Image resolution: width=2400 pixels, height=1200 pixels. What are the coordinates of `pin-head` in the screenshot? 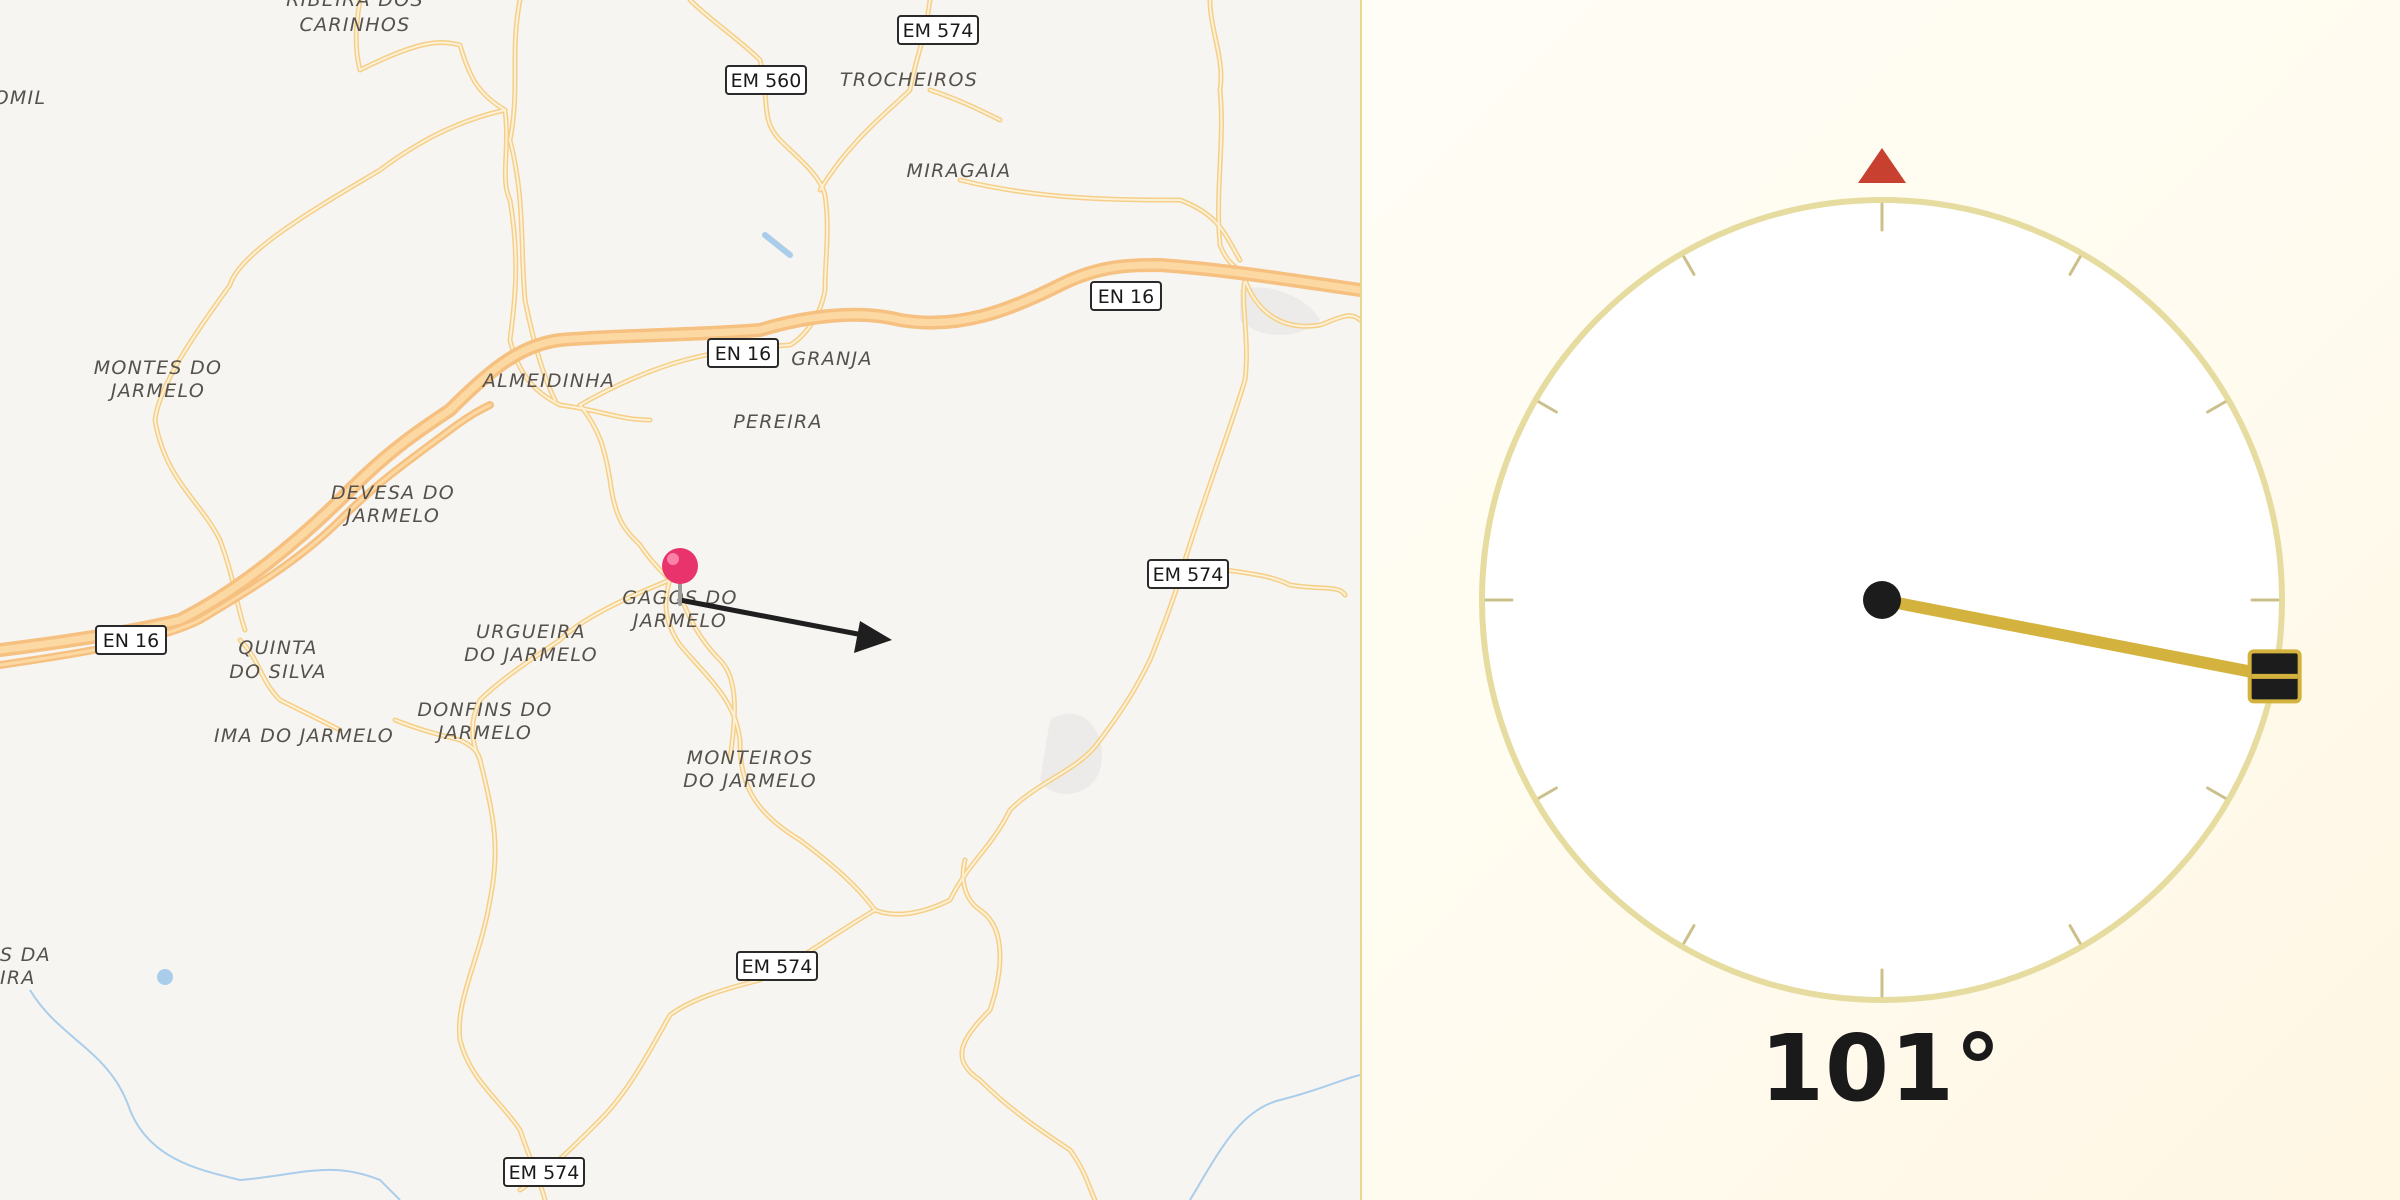 It's located at (680, 566).